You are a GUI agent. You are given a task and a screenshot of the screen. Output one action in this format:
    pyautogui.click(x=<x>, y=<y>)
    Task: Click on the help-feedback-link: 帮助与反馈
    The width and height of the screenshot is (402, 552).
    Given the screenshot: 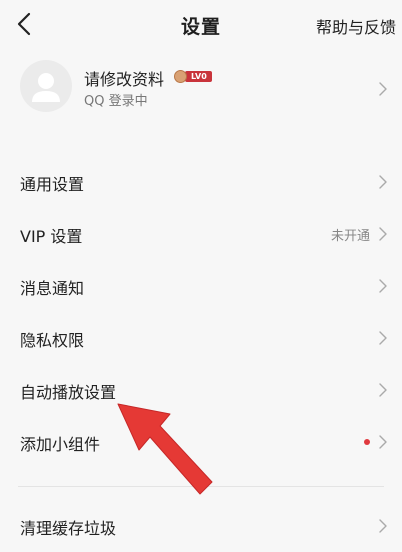 What is the action you would take?
    pyautogui.click(x=356, y=26)
    